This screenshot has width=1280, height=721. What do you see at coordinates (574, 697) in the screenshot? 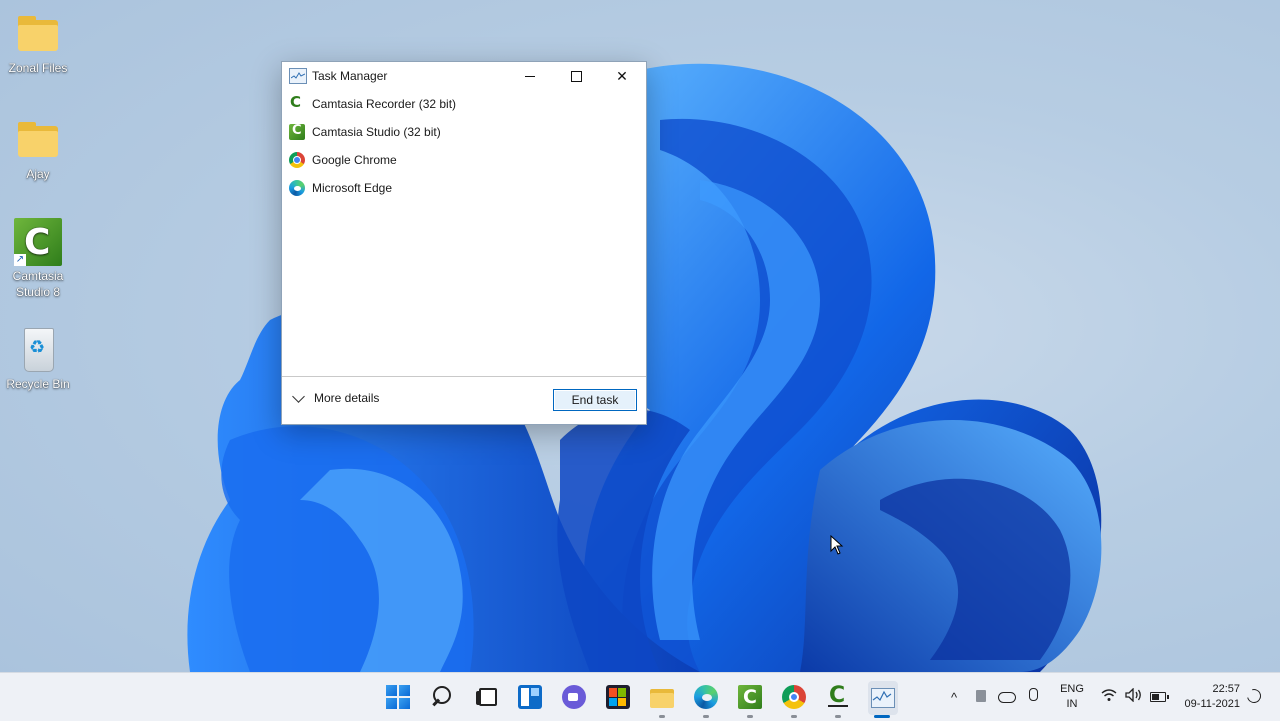
I see `chat-icon` at bounding box center [574, 697].